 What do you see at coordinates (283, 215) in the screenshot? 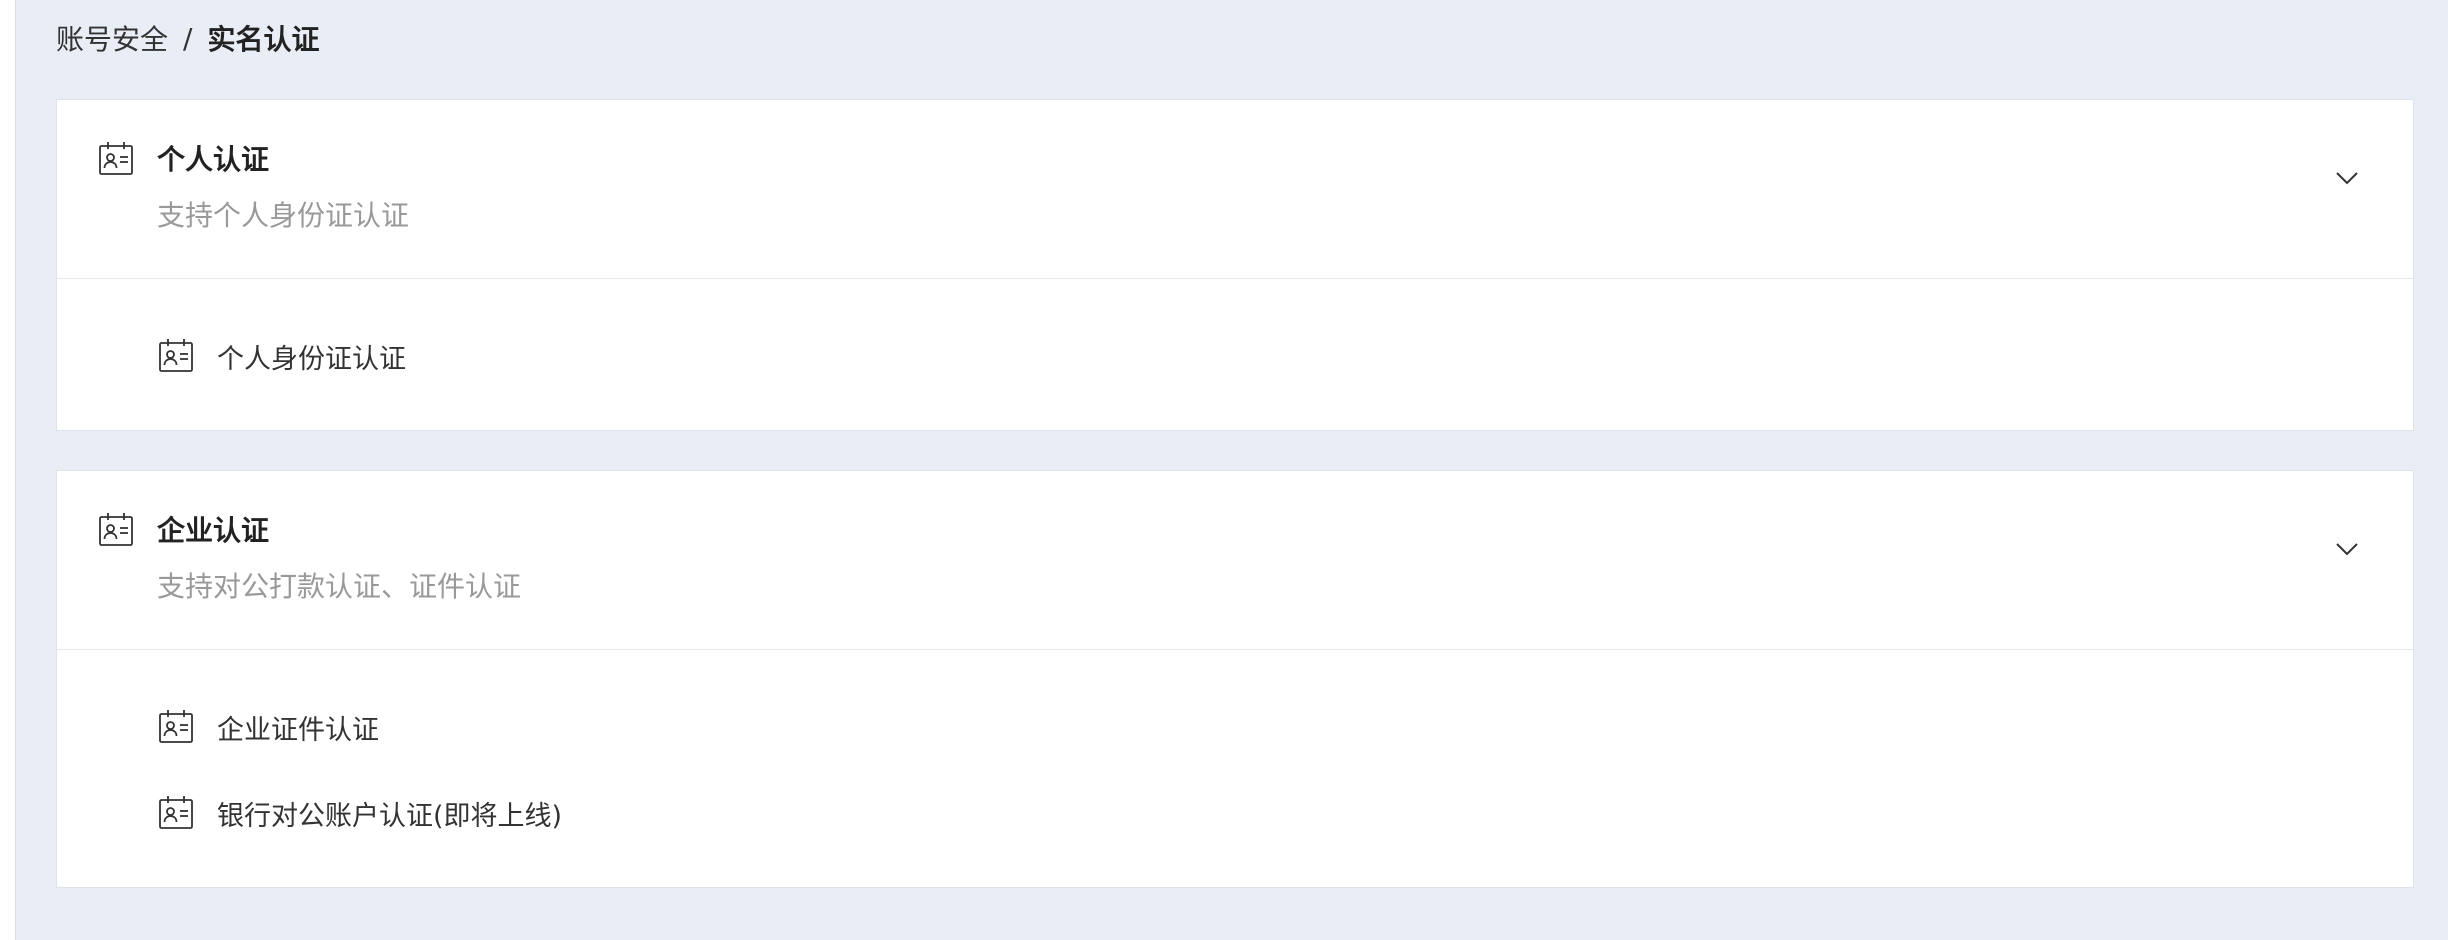
I see `section-subtitle: 支持个人身份证认证` at bounding box center [283, 215].